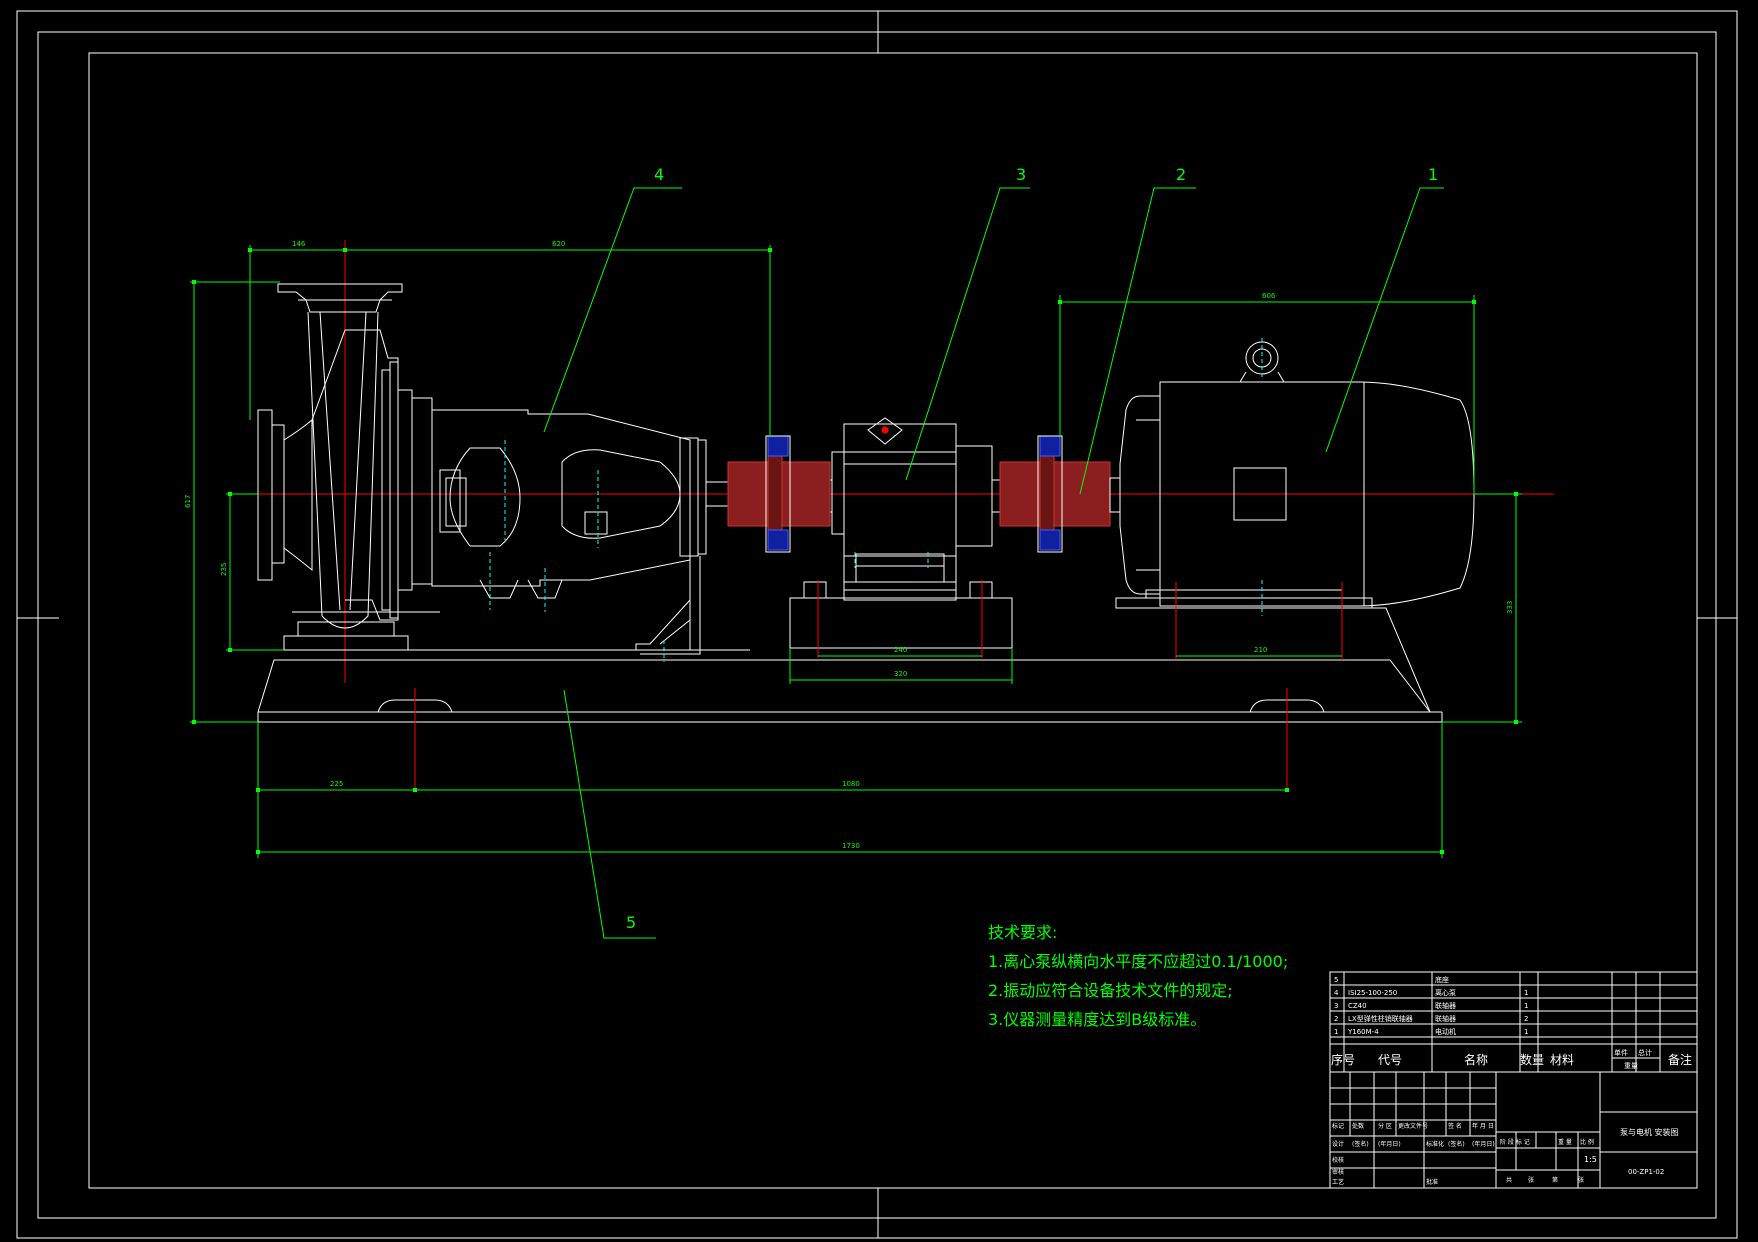 The width and height of the screenshot is (1758, 1242). What do you see at coordinates (1649, 1132) in the screenshot?
I see `drawing-title: 泵与电机 安装图` at bounding box center [1649, 1132].